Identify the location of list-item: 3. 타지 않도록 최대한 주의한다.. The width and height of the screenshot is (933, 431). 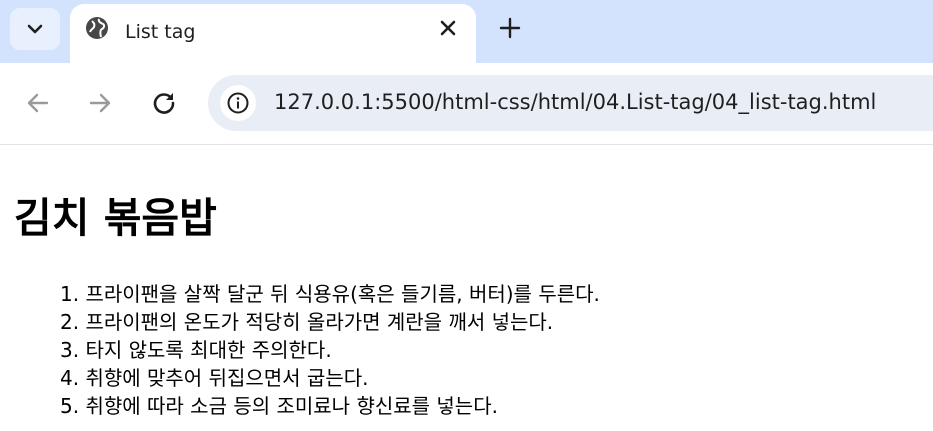
(330, 350).